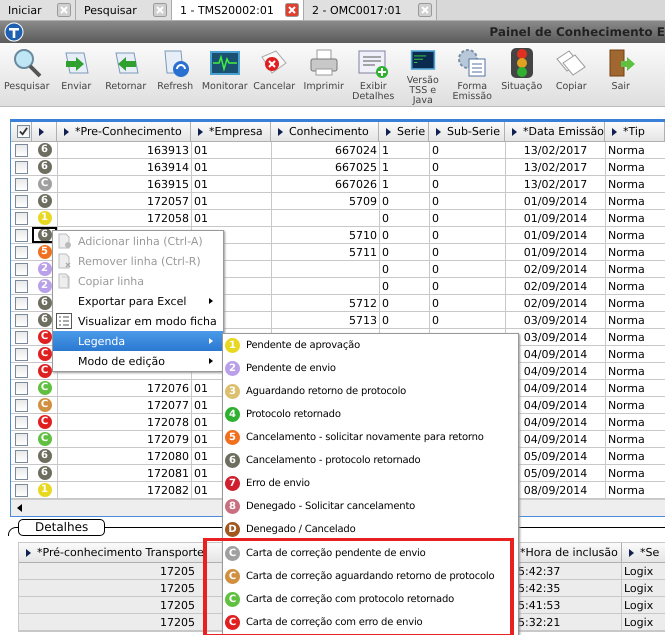  What do you see at coordinates (138, 341) in the screenshot?
I see `menu-item: Legenda` at bounding box center [138, 341].